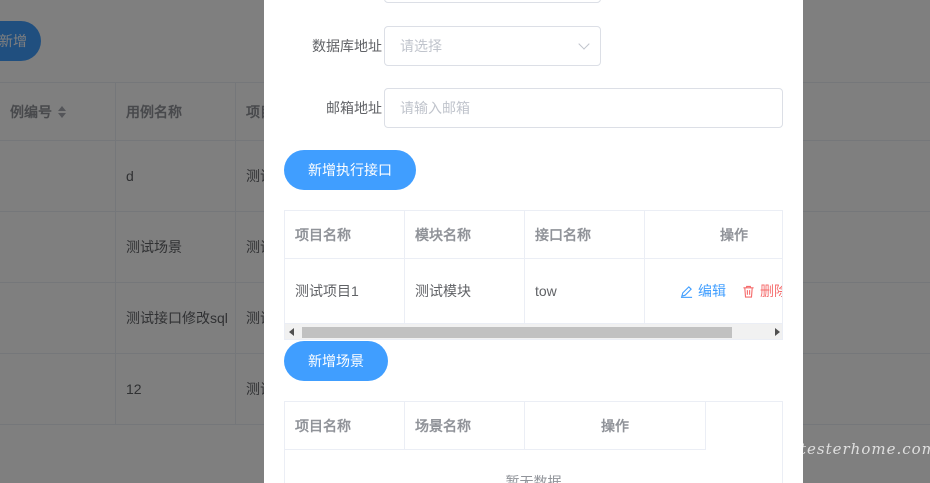 The image size is (930, 483). I want to click on email-input: 请输入邮箱, so click(583, 108).